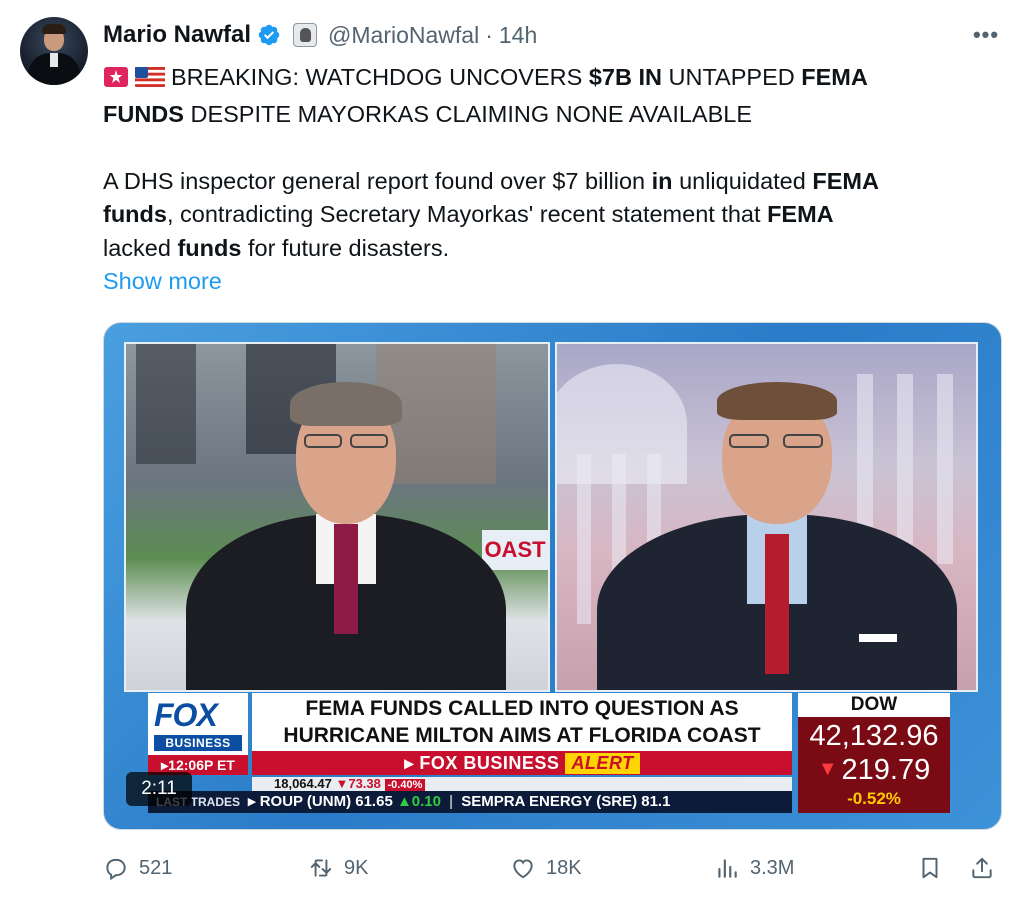  Describe the element at coordinates (116, 81) in the screenshot. I see `siren-emoji-icon` at that location.